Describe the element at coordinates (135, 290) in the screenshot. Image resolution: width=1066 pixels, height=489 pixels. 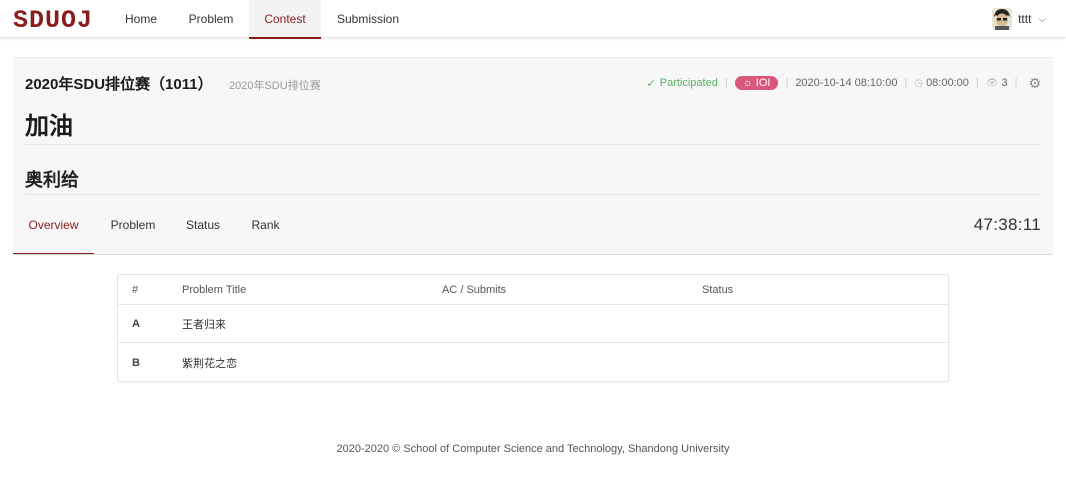
I see `column-header-number: #` at that location.